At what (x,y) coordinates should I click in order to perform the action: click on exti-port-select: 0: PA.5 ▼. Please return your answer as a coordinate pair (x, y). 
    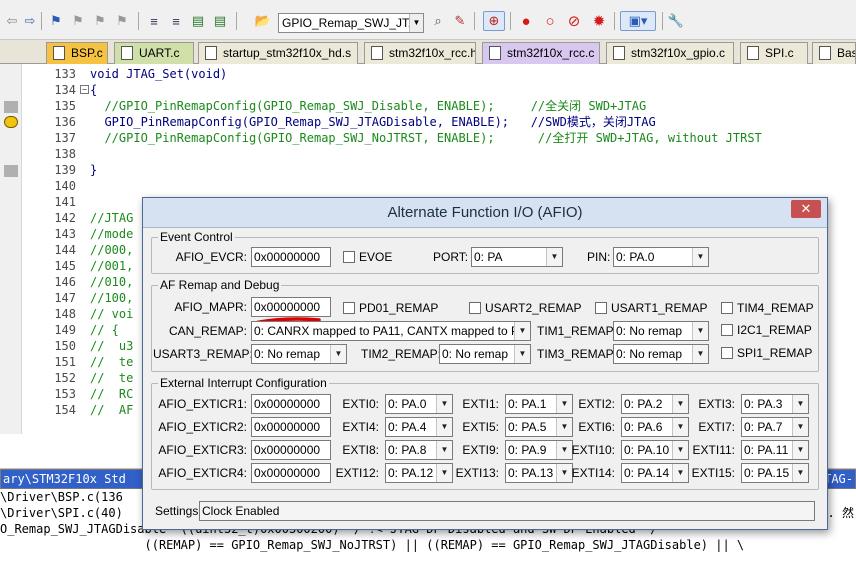
    Looking at the image, I should click on (539, 427).